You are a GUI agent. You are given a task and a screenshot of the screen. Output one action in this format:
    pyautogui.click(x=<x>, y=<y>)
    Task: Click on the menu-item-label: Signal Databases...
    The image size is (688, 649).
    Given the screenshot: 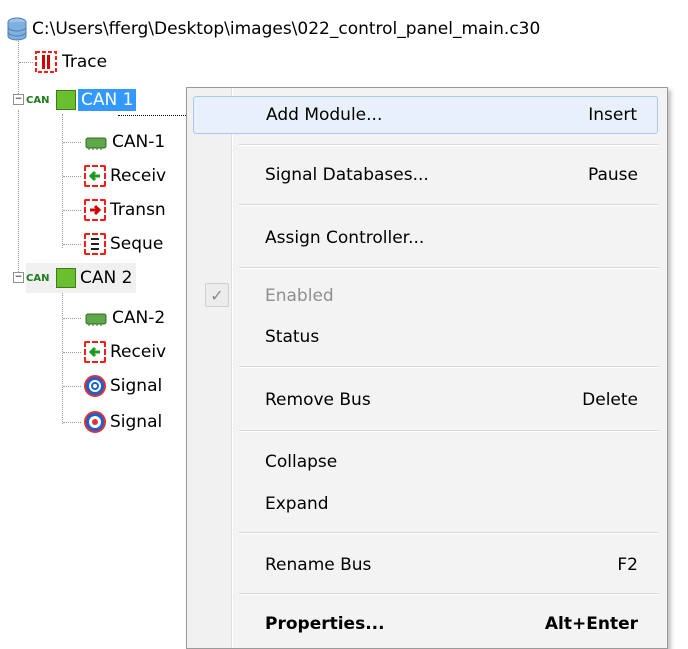 What is the action you would take?
    pyautogui.click(x=347, y=175)
    